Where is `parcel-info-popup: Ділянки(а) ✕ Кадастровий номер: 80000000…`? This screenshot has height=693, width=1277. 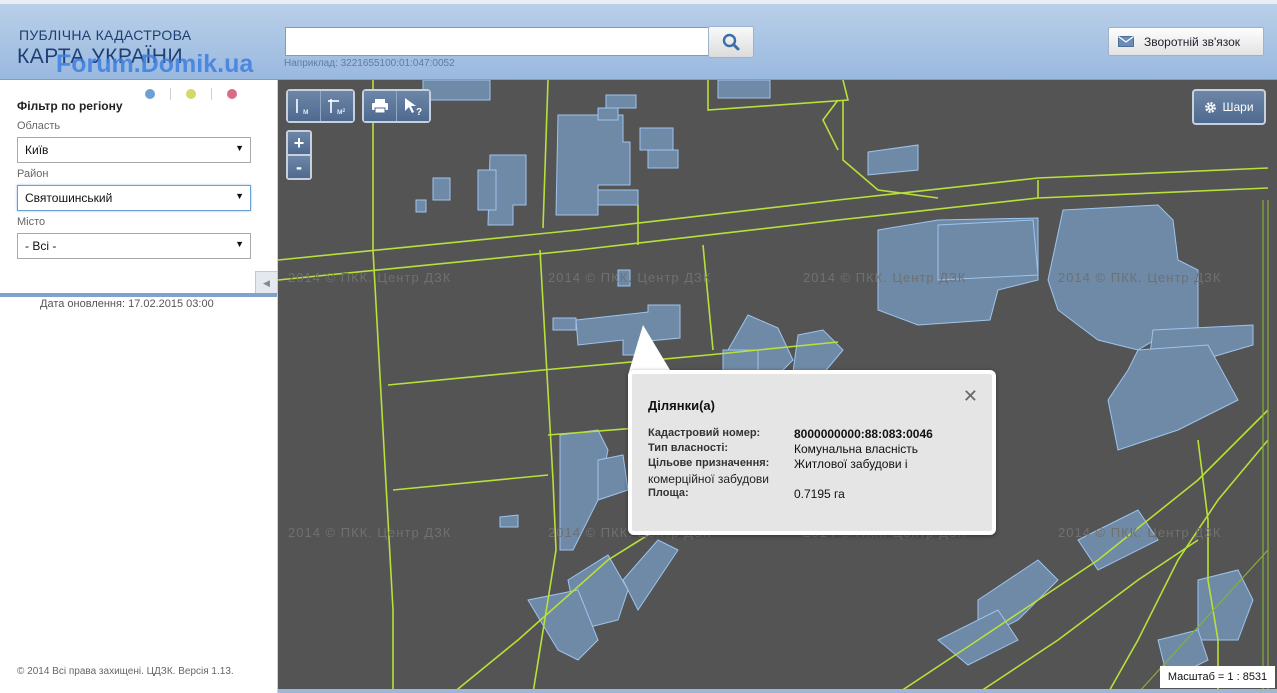
parcel-info-popup: Ділянки(а) ✕ Кадастровий номер: 80000000… is located at coordinates (812, 452).